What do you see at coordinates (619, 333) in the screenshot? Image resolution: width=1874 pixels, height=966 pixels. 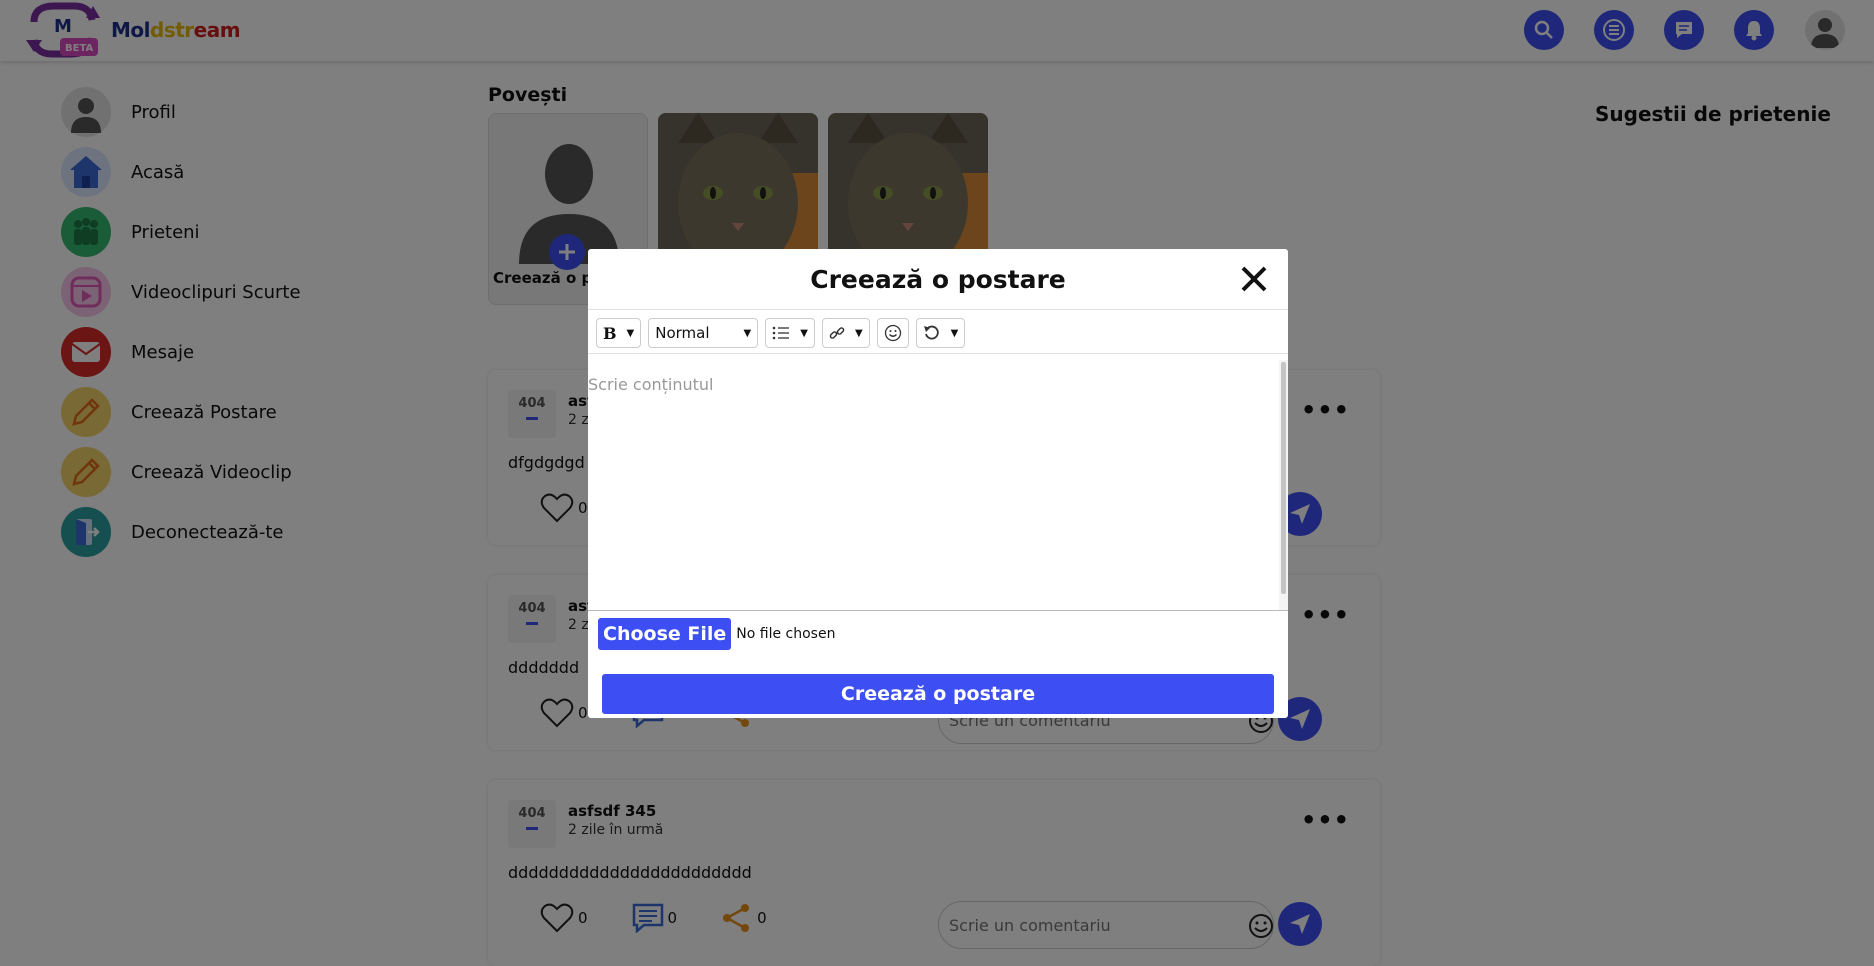 I see `bold-button: B ▼` at bounding box center [619, 333].